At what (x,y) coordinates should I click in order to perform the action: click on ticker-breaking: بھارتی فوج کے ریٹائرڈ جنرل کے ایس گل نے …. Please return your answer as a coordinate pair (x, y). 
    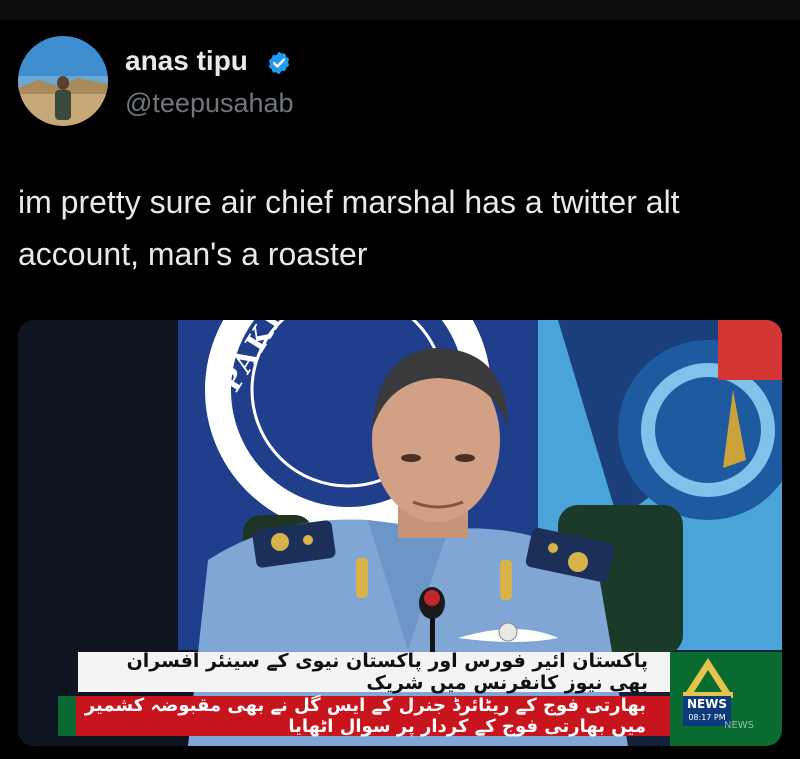
    Looking at the image, I should click on (365, 716).